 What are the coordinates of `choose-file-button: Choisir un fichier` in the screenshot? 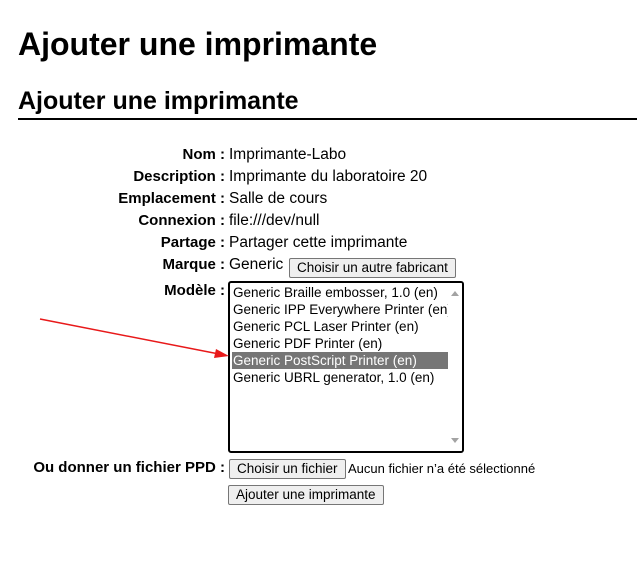 It's located at (287, 469).